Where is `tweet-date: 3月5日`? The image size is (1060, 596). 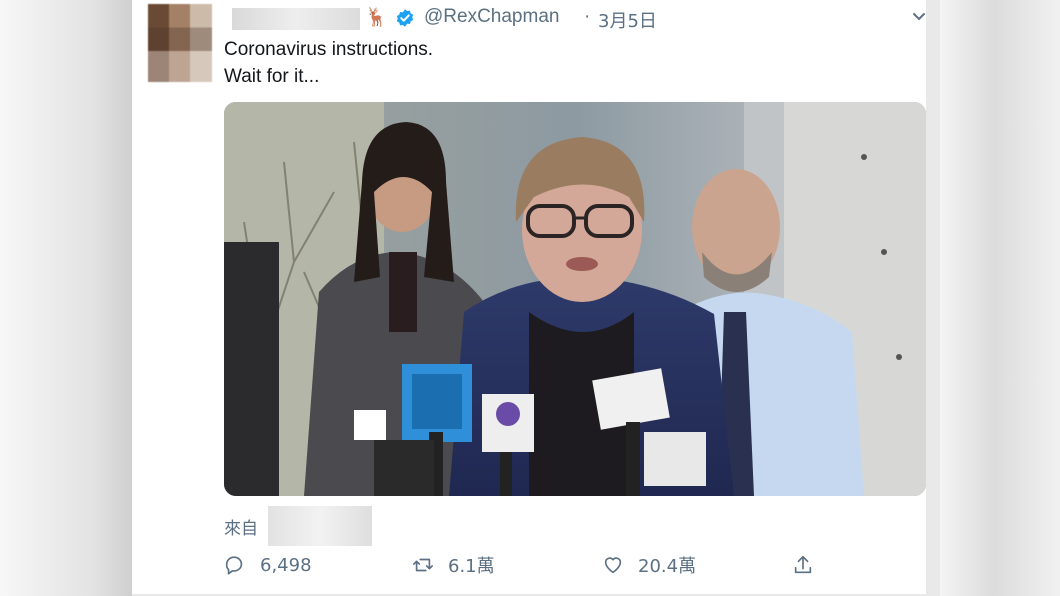
tweet-date: 3月5日 is located at coordinates (627, 20).